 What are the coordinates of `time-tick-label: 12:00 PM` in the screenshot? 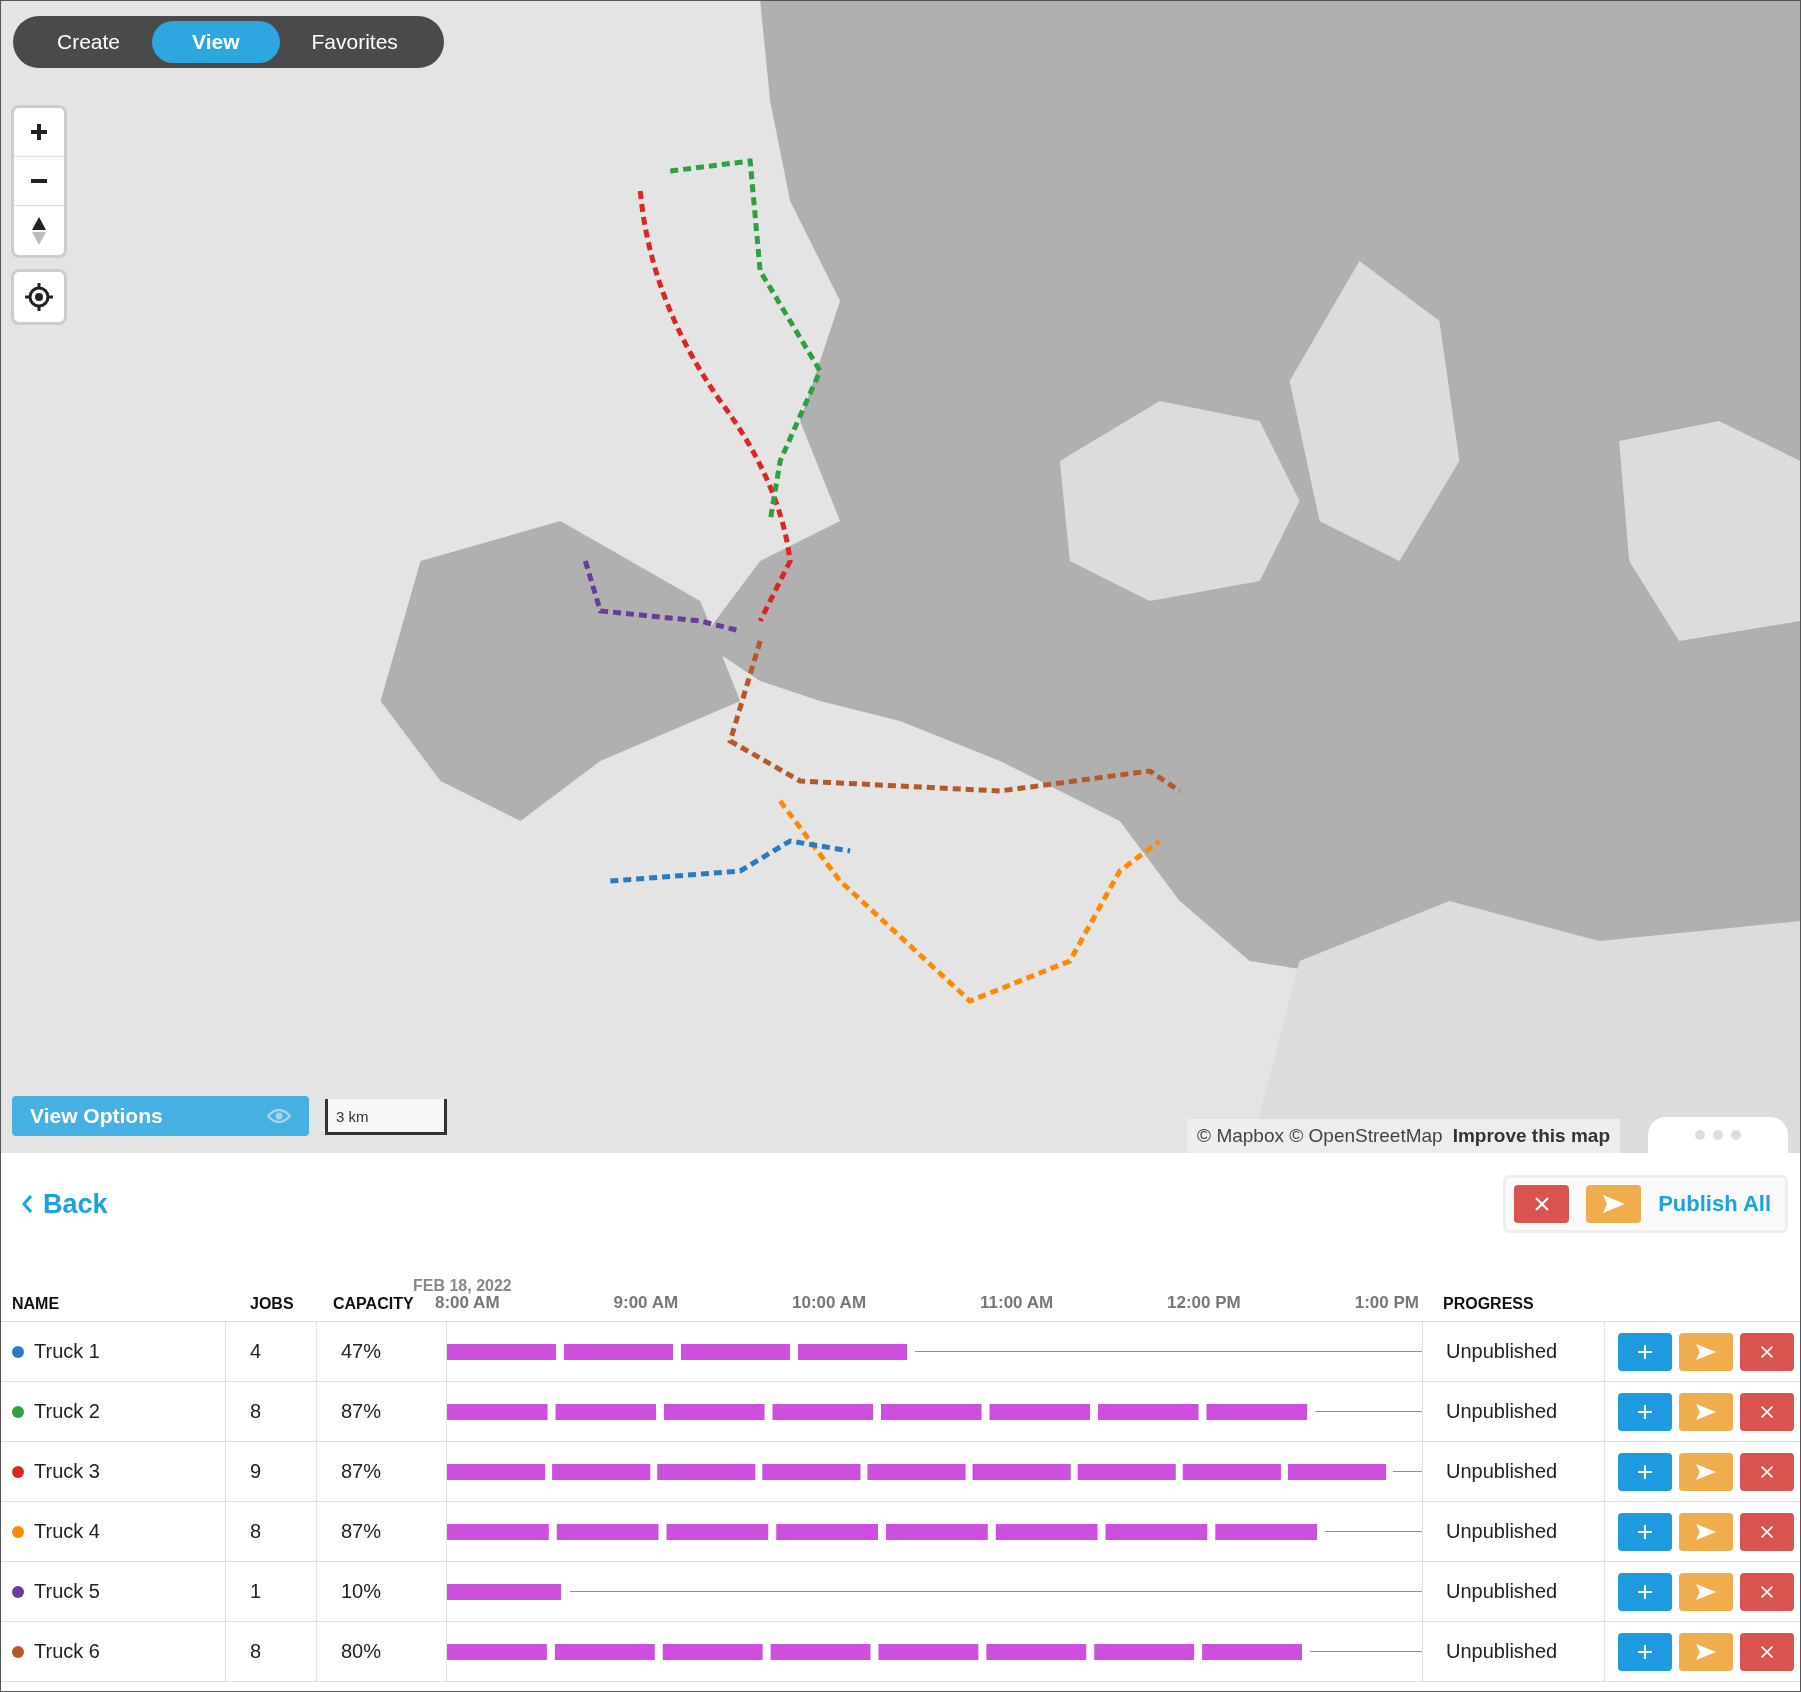 It's located at (1204, 1303).